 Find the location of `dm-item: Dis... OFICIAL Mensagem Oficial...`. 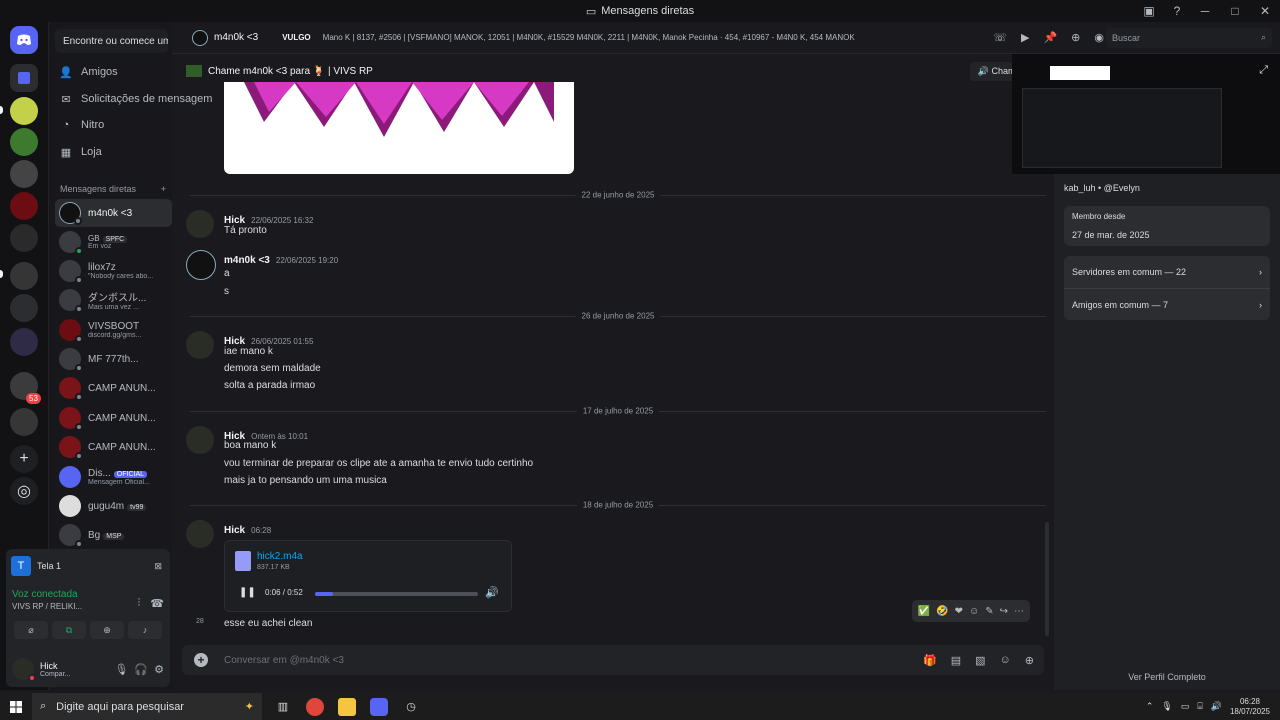

dm-item: Dis... OFICIAL Mensagem Oficial... is located at coordinates (113, 477).